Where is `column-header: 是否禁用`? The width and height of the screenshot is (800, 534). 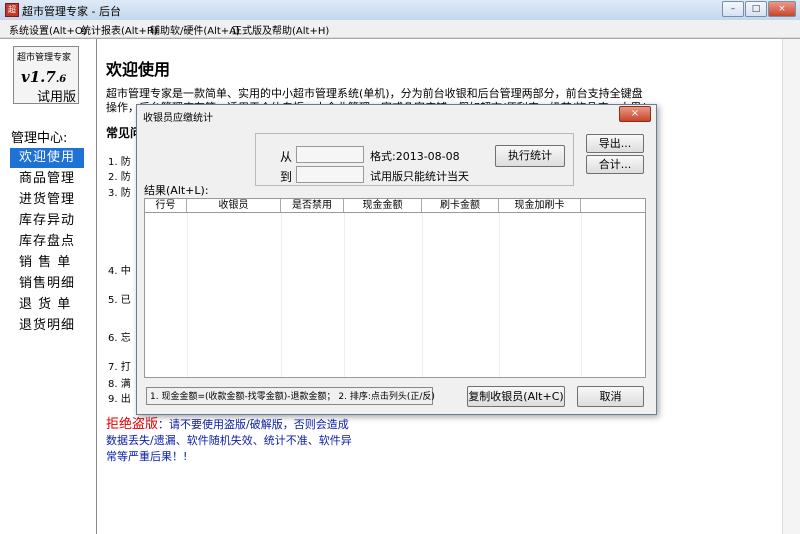 column-header: 是否禁用 is located at coordinates (312, 205).